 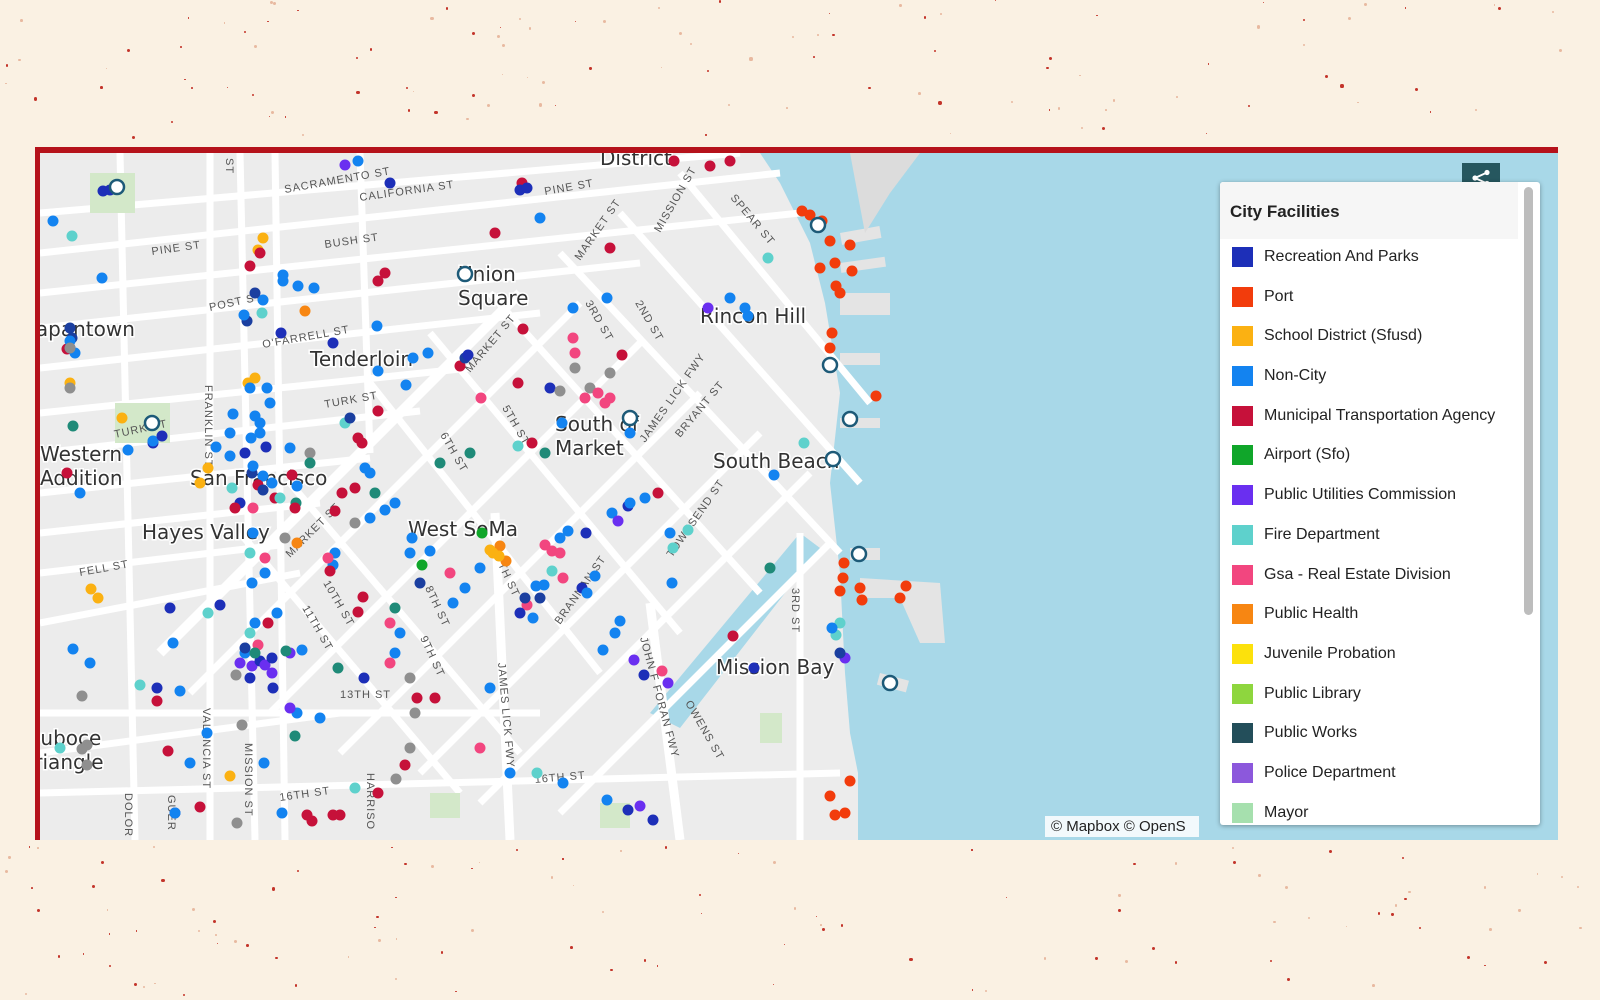 What do you see at coordinates (1122, 826) in the screenshot?
I see `map-attribution: © Mapbox © OpenS` at bounding box center [1122, 826].